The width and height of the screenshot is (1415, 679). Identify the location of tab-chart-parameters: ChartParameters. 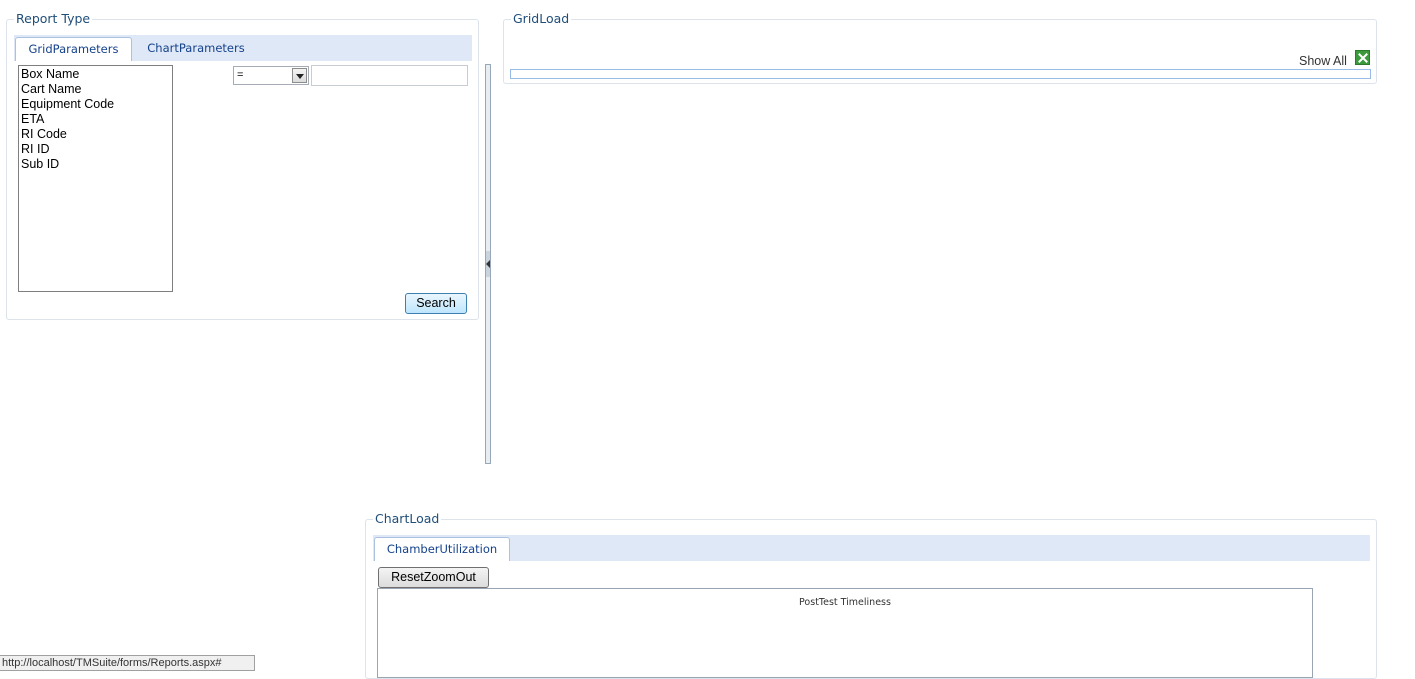
(196, 49).